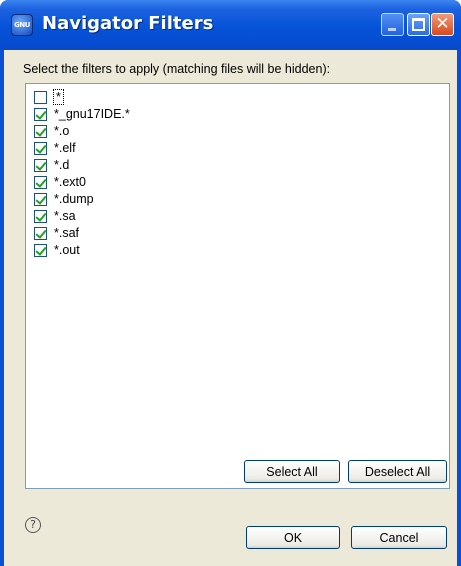 Image resolution: width=461 pixels, height=566 pixels. I want to click on help-icon: ?, so click(33, 525).